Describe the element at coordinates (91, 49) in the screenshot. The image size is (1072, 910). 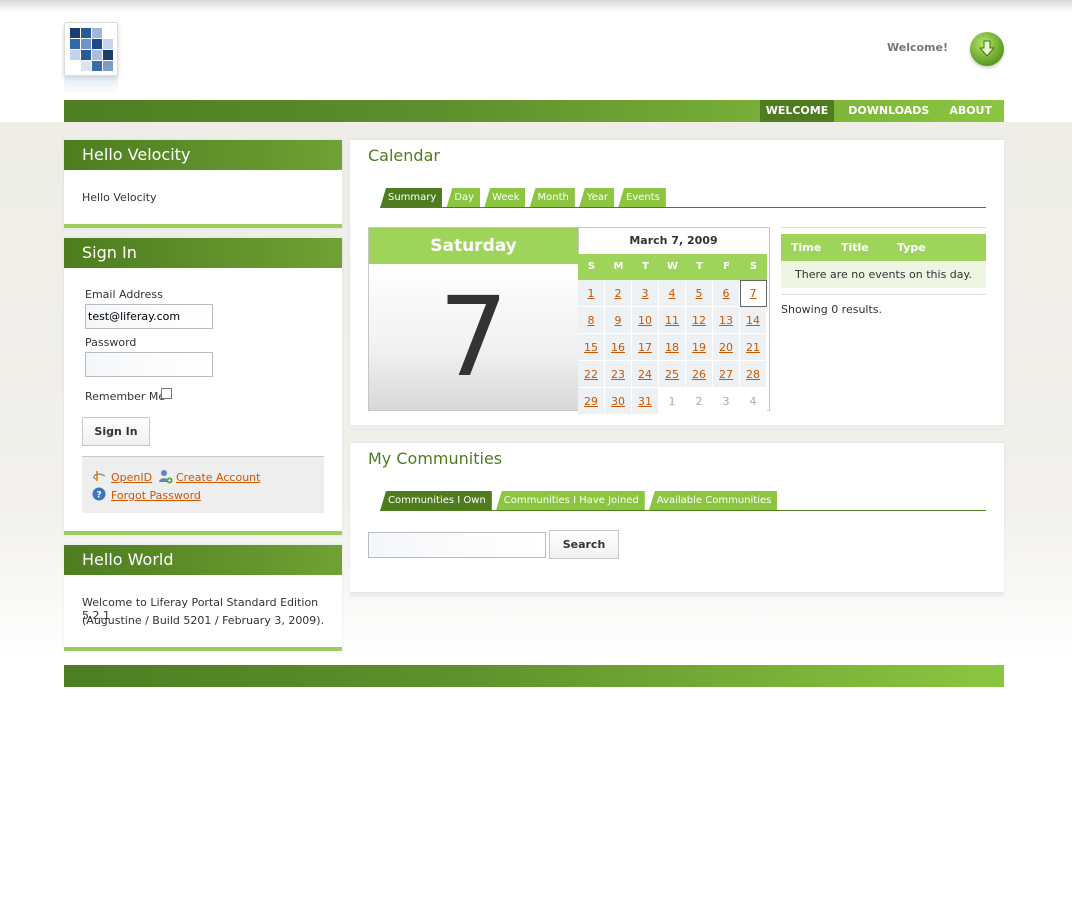
I see `liferay-logo-icon` at that location.